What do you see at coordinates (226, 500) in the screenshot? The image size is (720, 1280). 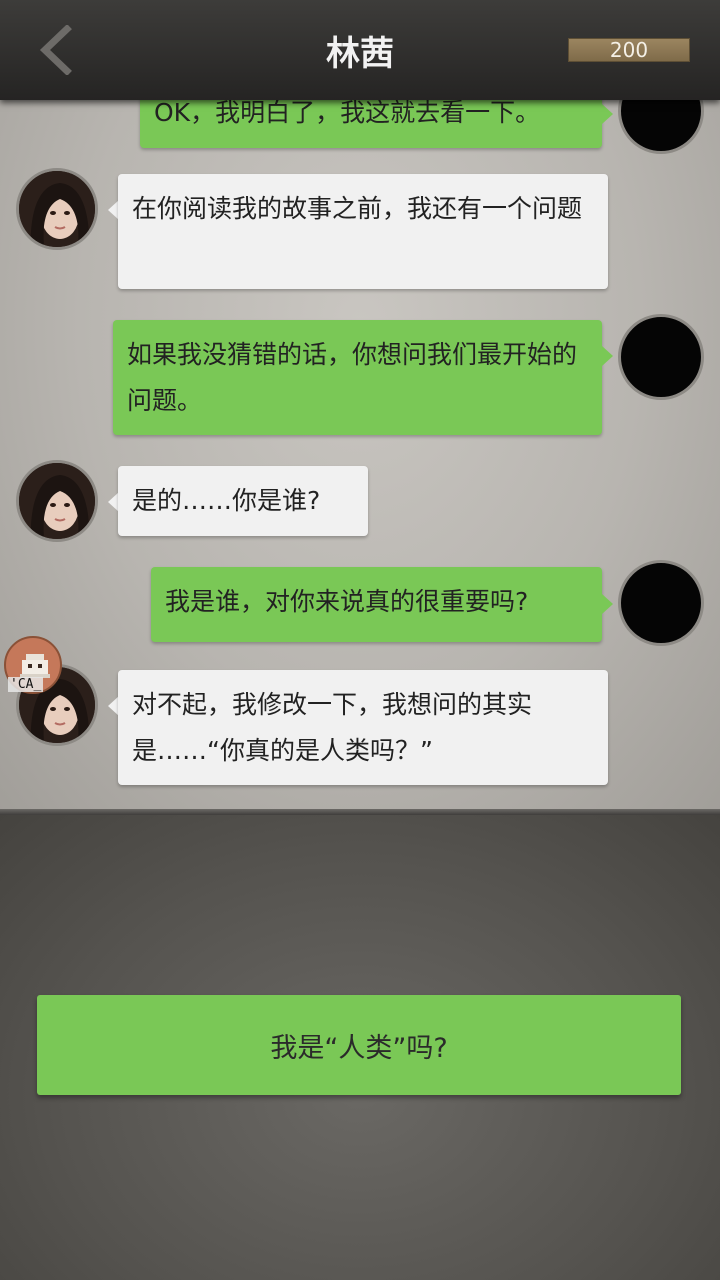 I see `message-text: 是的……你是谁?` at bounding box center [226, 500].